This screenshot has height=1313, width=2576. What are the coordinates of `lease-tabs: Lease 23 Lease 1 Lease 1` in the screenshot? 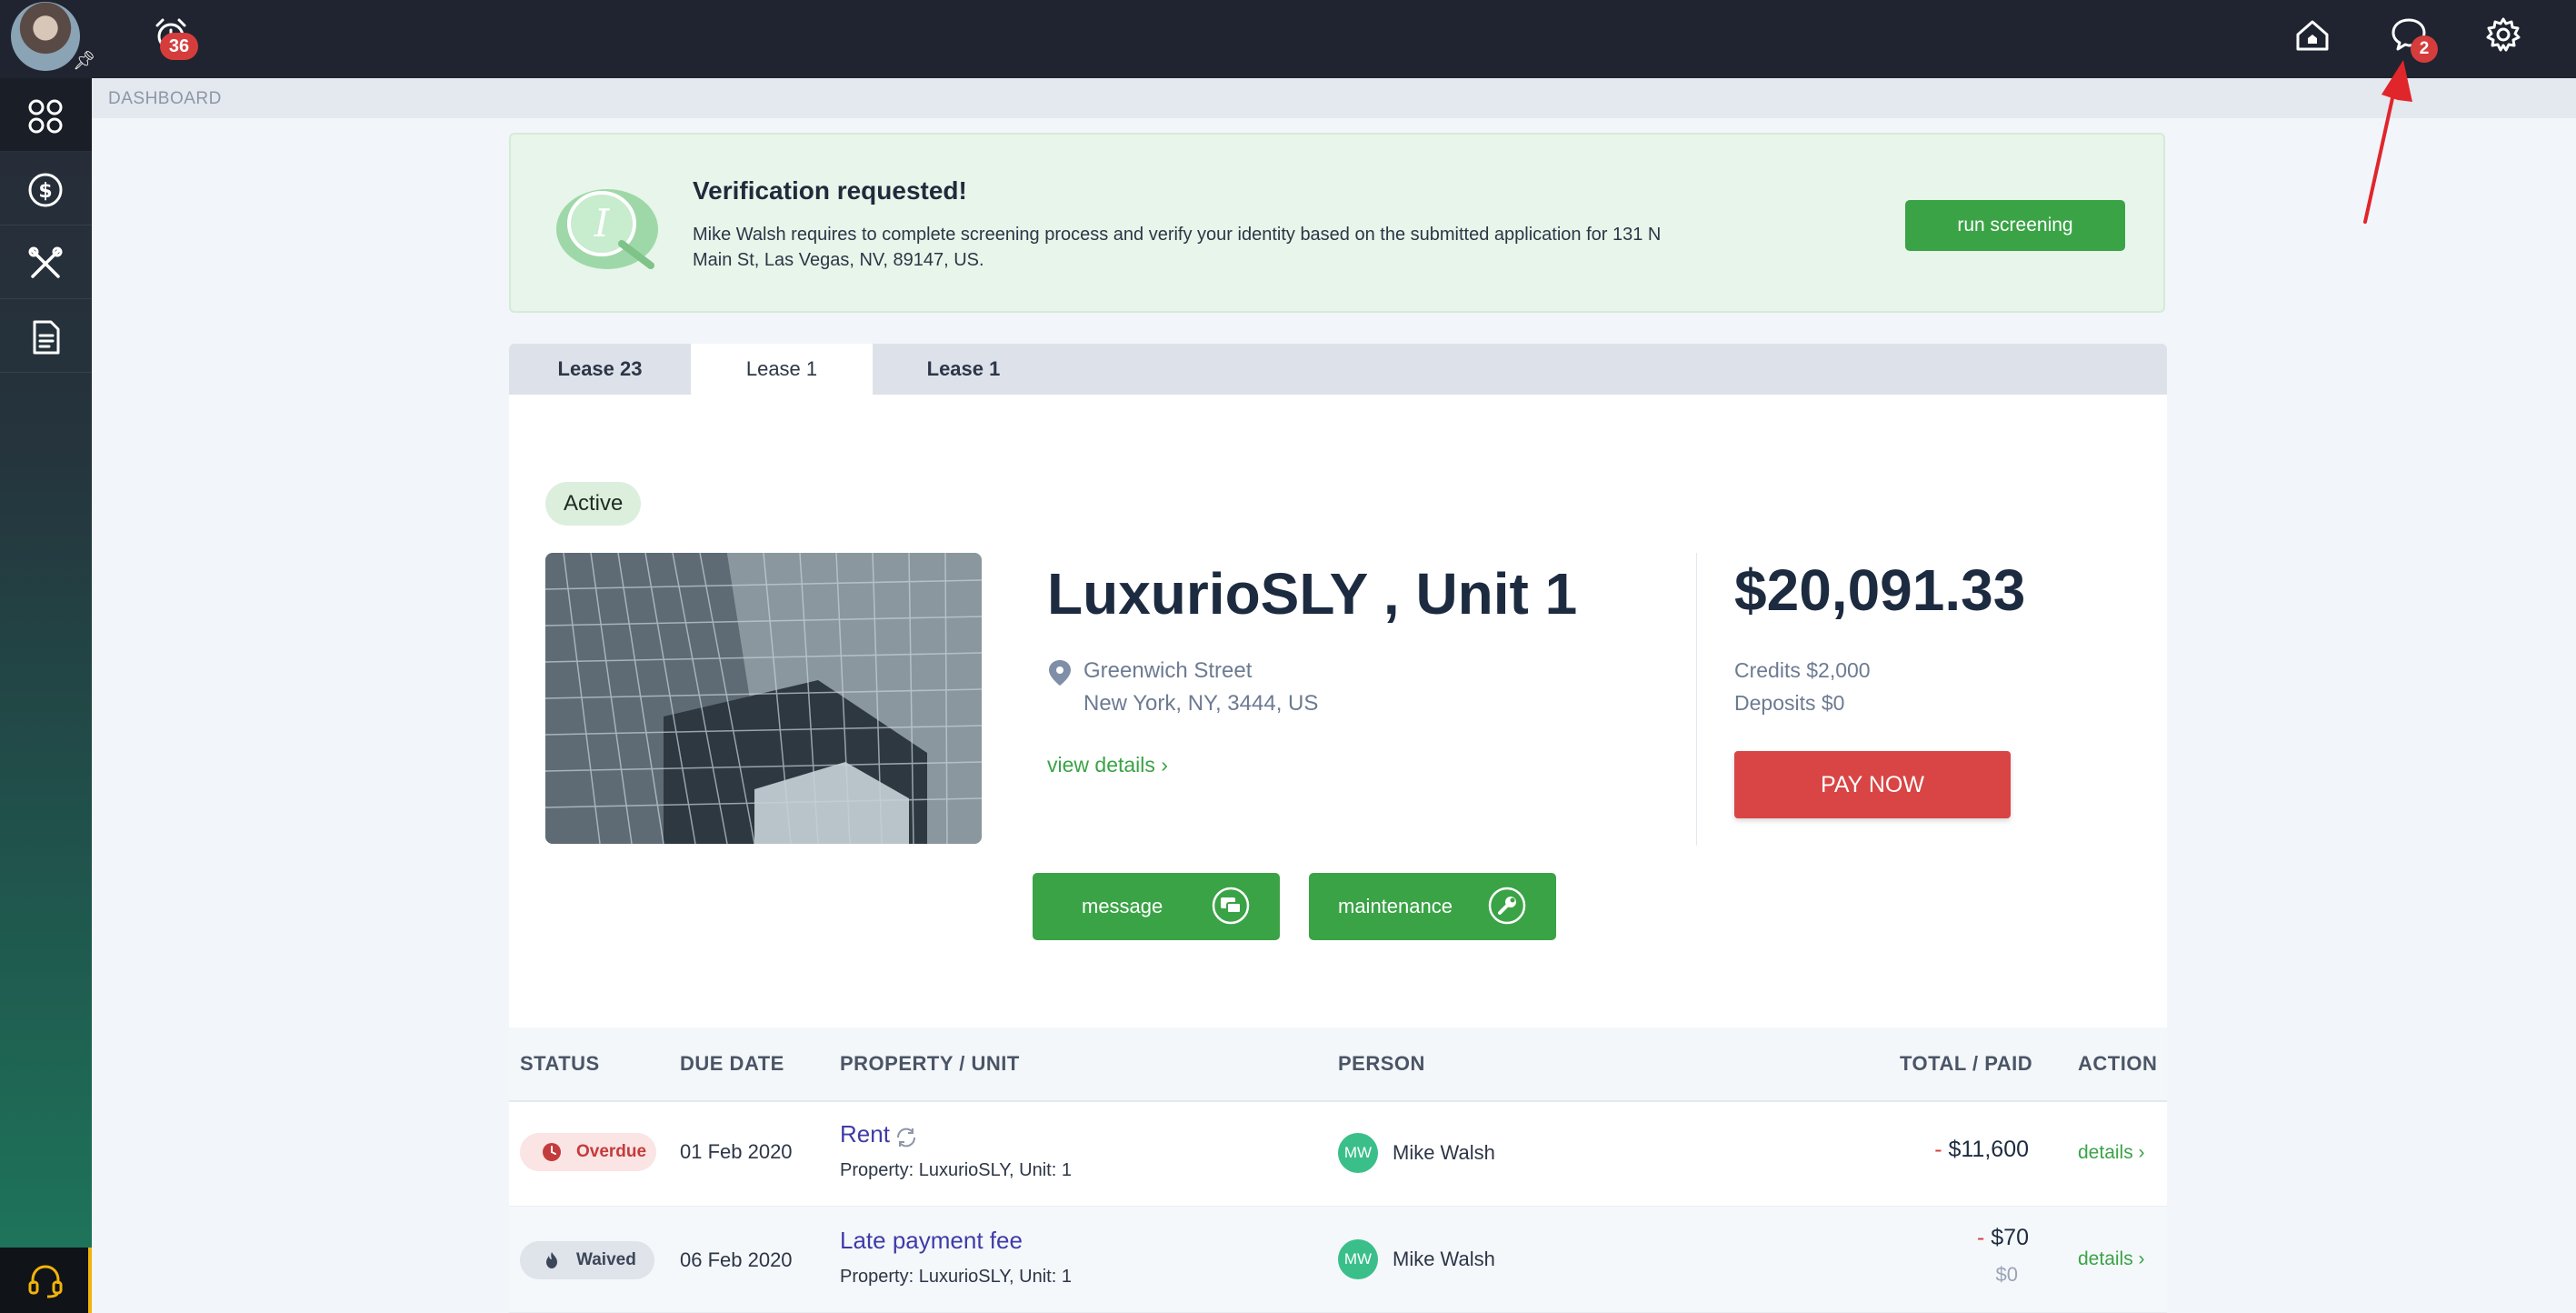 It's located at (1338, 369).